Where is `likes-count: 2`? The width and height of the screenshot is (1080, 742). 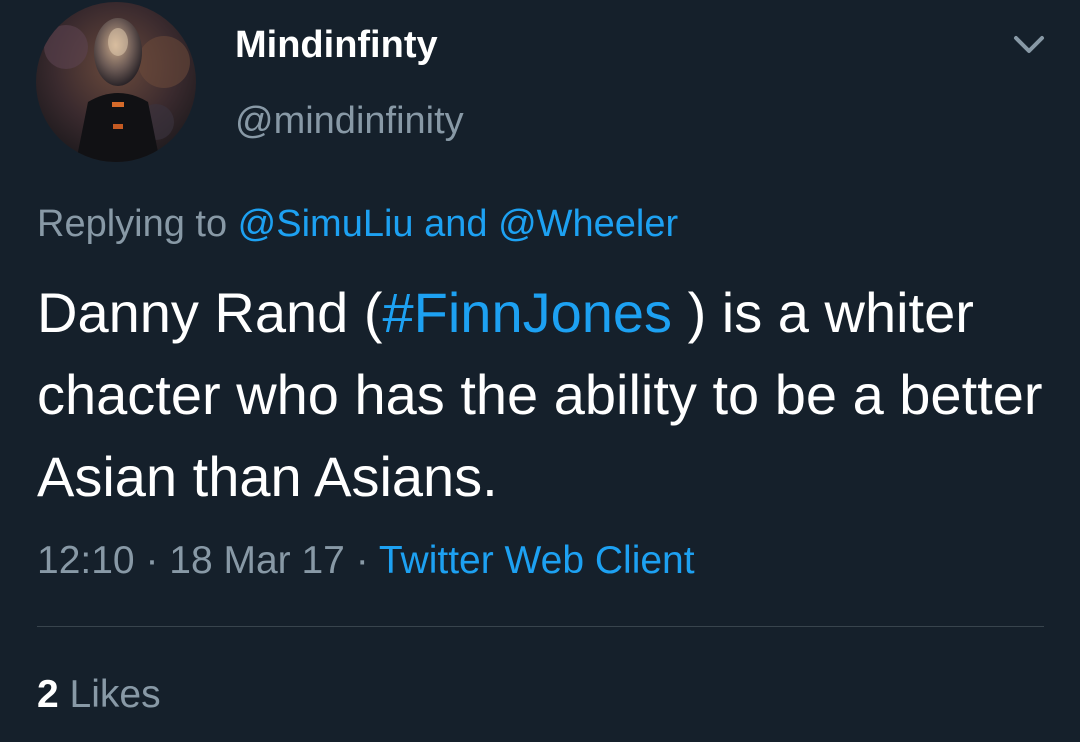 likes-count: 2 is located at coordinates (48, 694).